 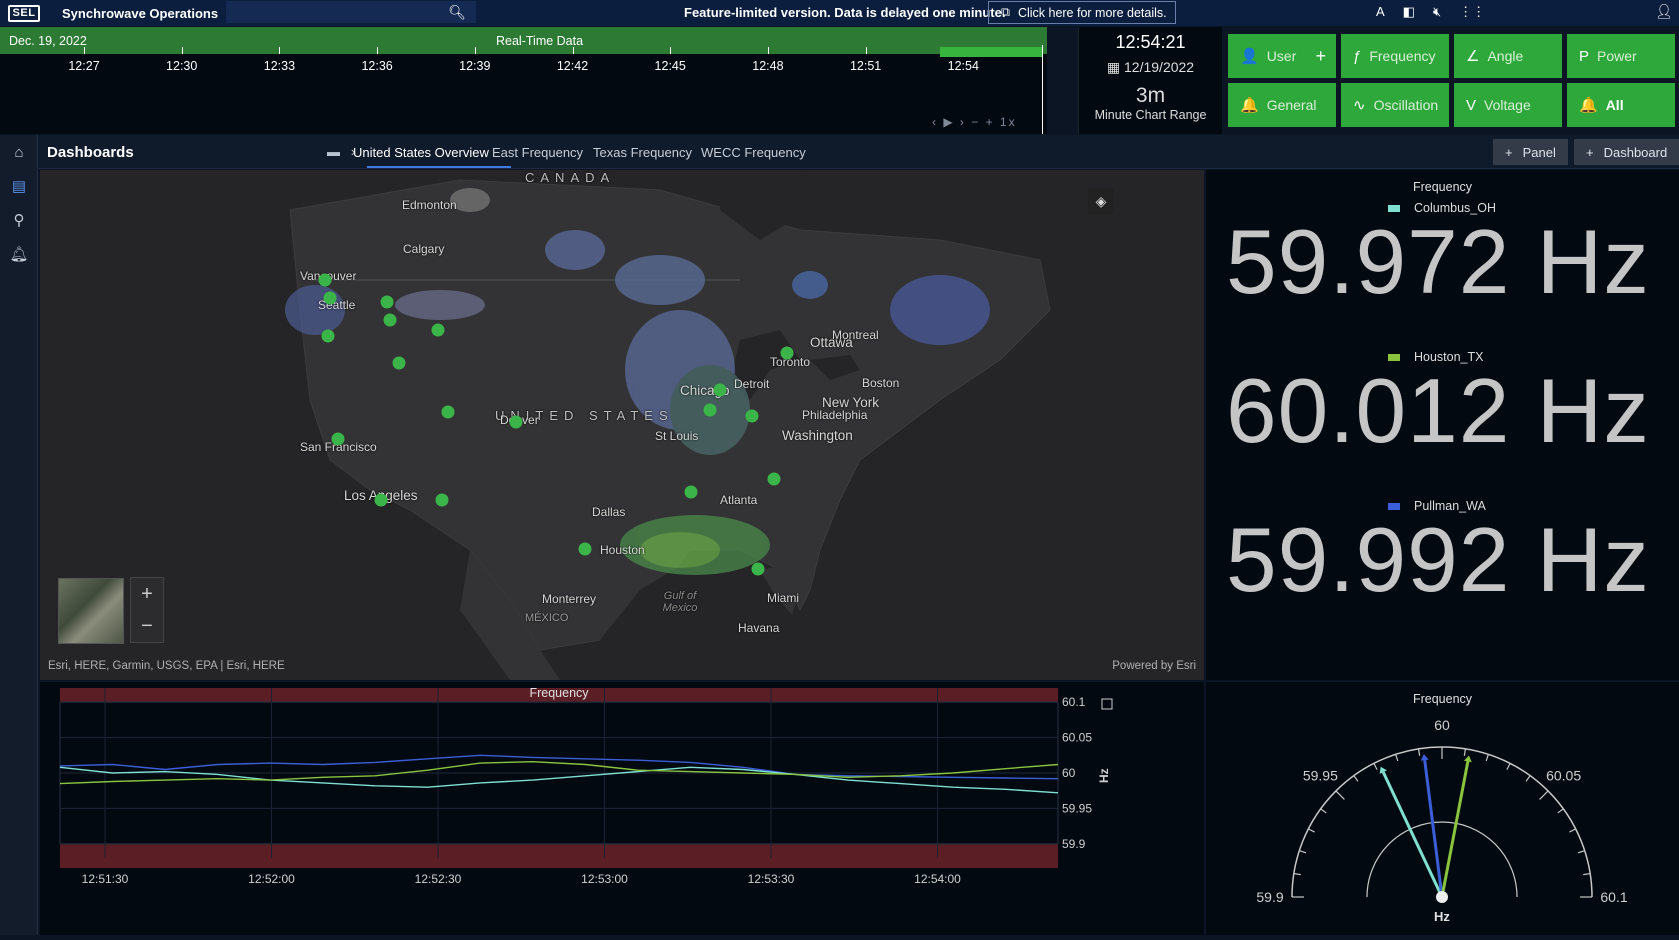 I want to click on zoom-out-button: −, so click(x=147, y=626).